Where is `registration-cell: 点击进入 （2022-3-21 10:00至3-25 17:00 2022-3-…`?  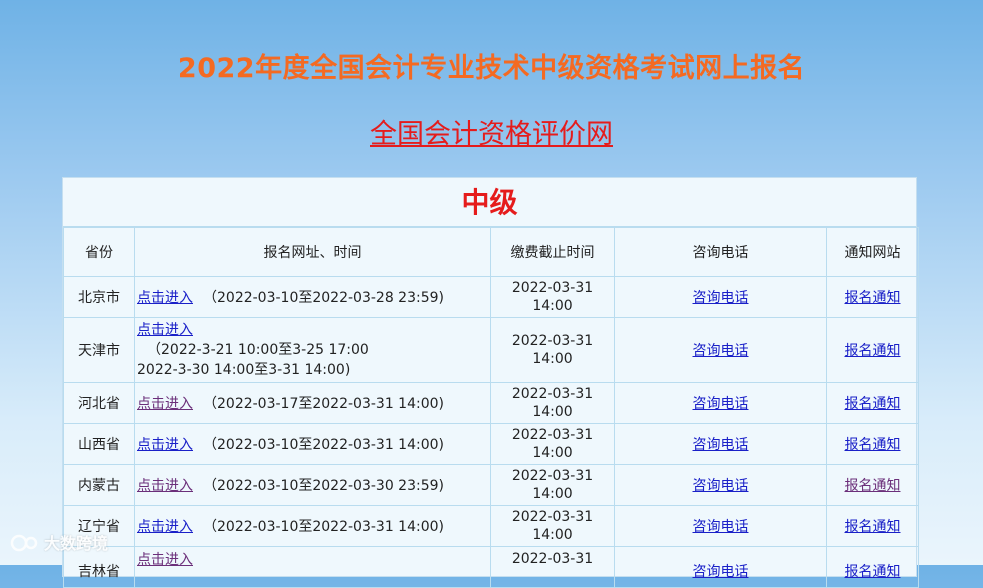 registration-cell: 点击进入 （2022-3-21 10:00至3-25 17:00 2022-3-… is located at coordinates (312, 350).